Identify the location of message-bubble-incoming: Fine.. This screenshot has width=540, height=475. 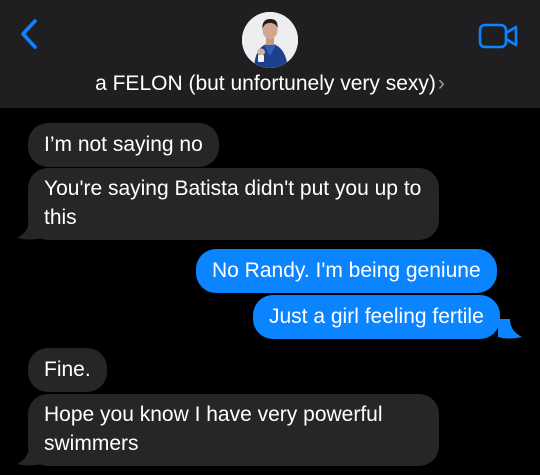
(67, 370).